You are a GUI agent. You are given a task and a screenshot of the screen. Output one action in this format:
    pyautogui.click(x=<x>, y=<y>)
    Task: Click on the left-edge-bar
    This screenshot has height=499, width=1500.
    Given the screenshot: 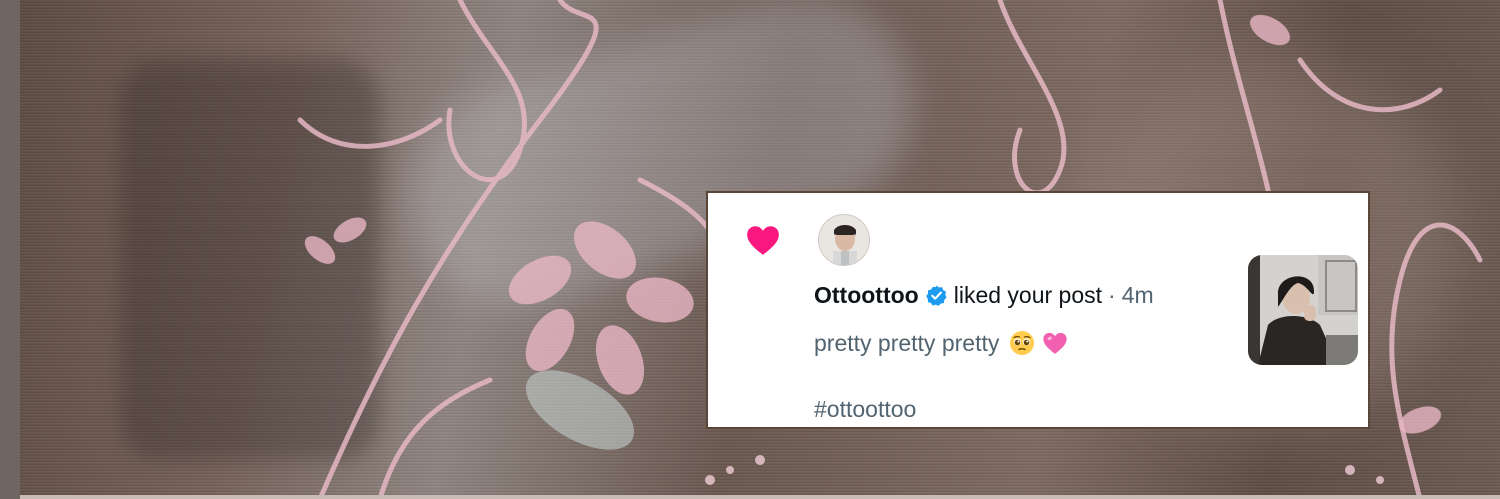 What is the action you would take?
    pyautogui.click(x=10, y=249)
    